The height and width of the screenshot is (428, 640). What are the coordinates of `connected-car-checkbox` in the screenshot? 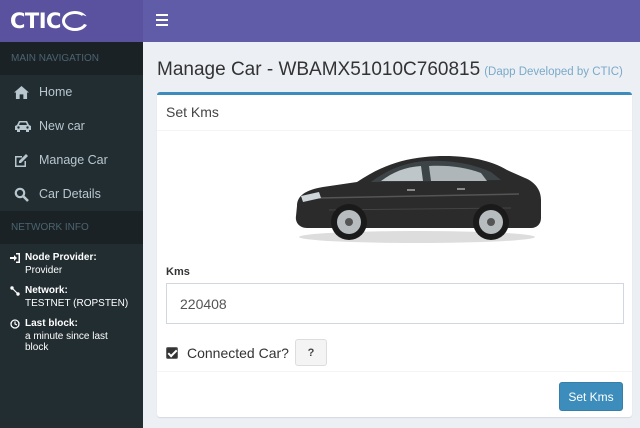 It's located at (172, 352).